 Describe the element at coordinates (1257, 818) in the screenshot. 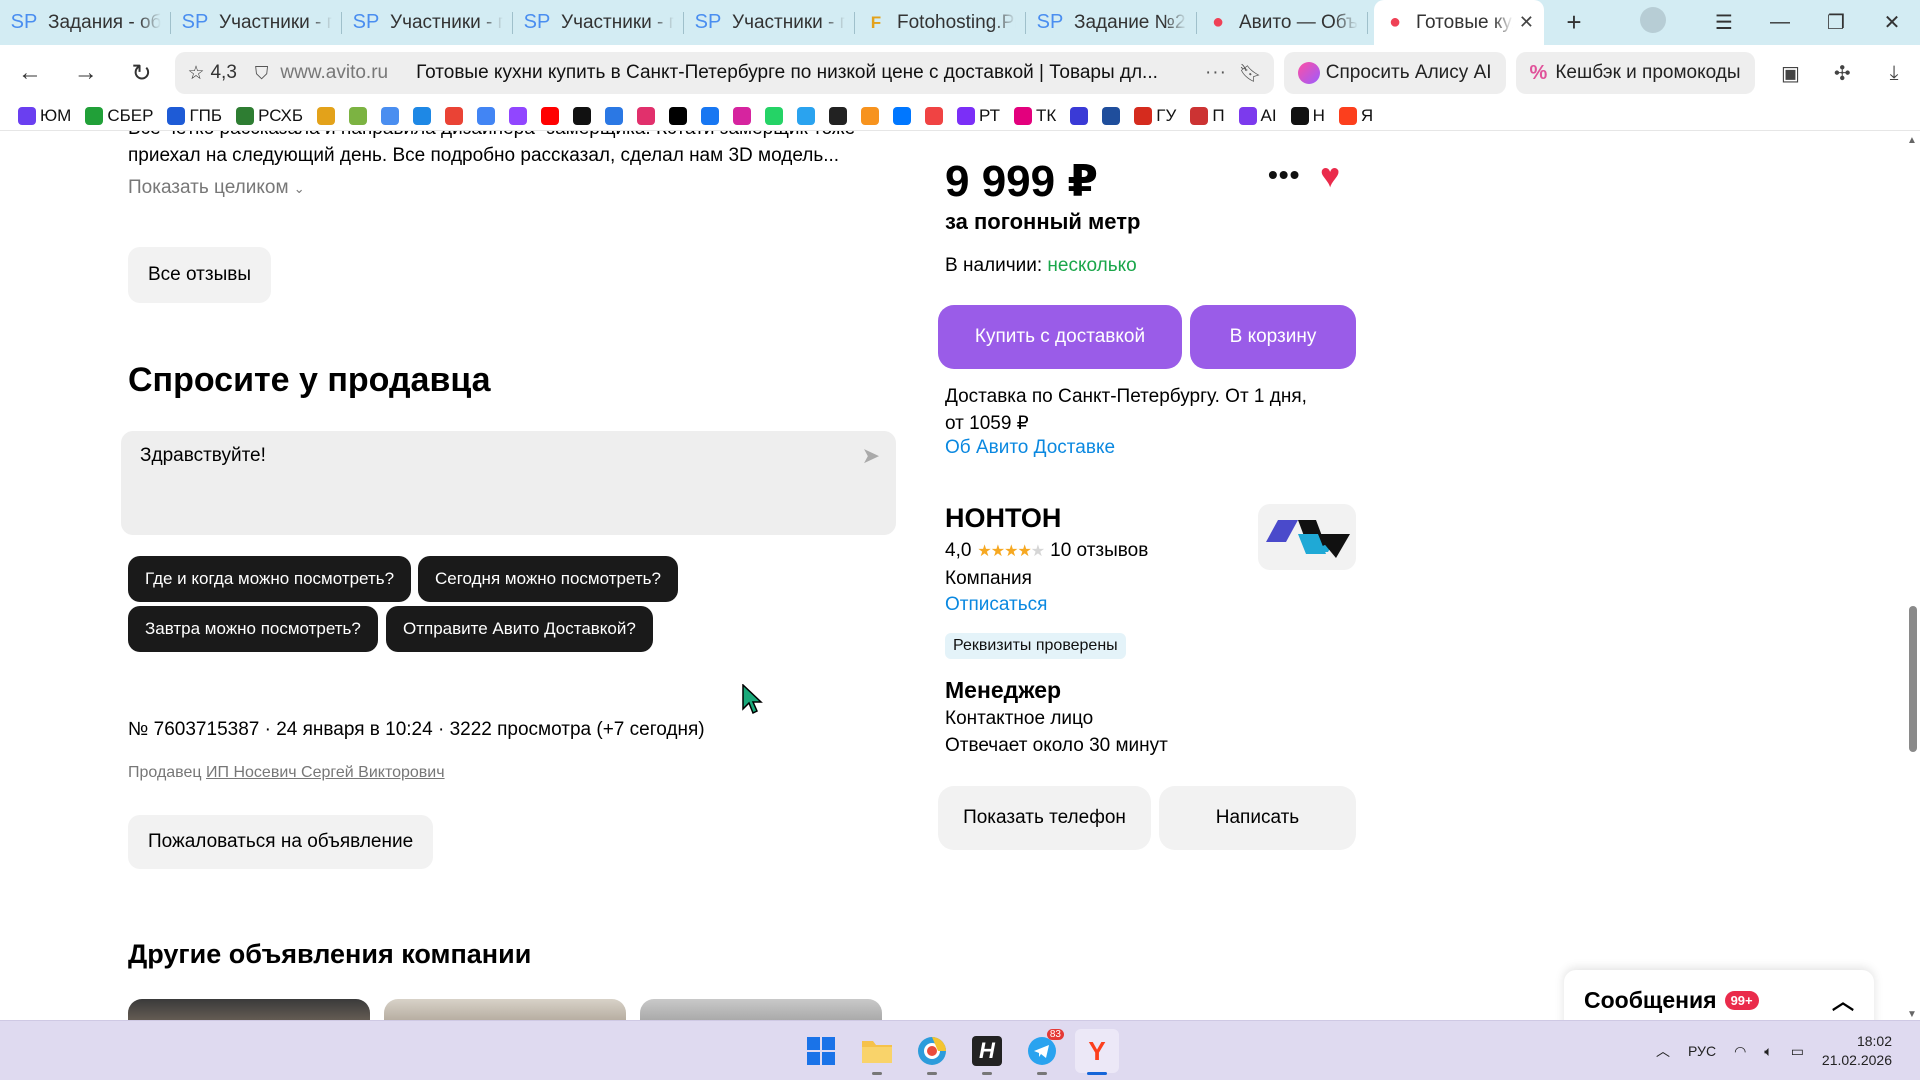

I see `write-message-button: Написать` at that location.